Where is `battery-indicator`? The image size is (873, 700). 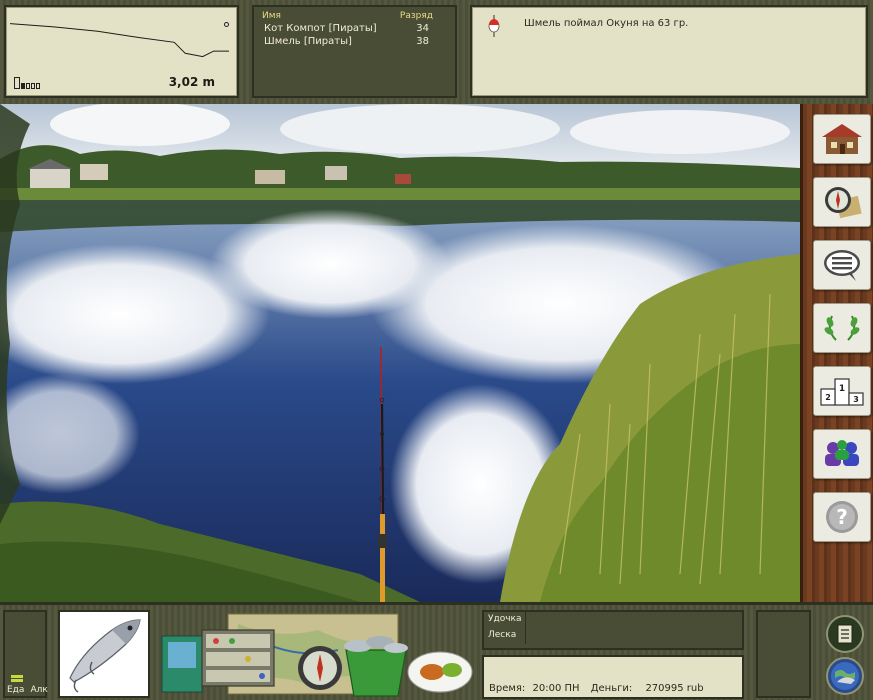 battery-indicator is located at coordinates (27, 83).